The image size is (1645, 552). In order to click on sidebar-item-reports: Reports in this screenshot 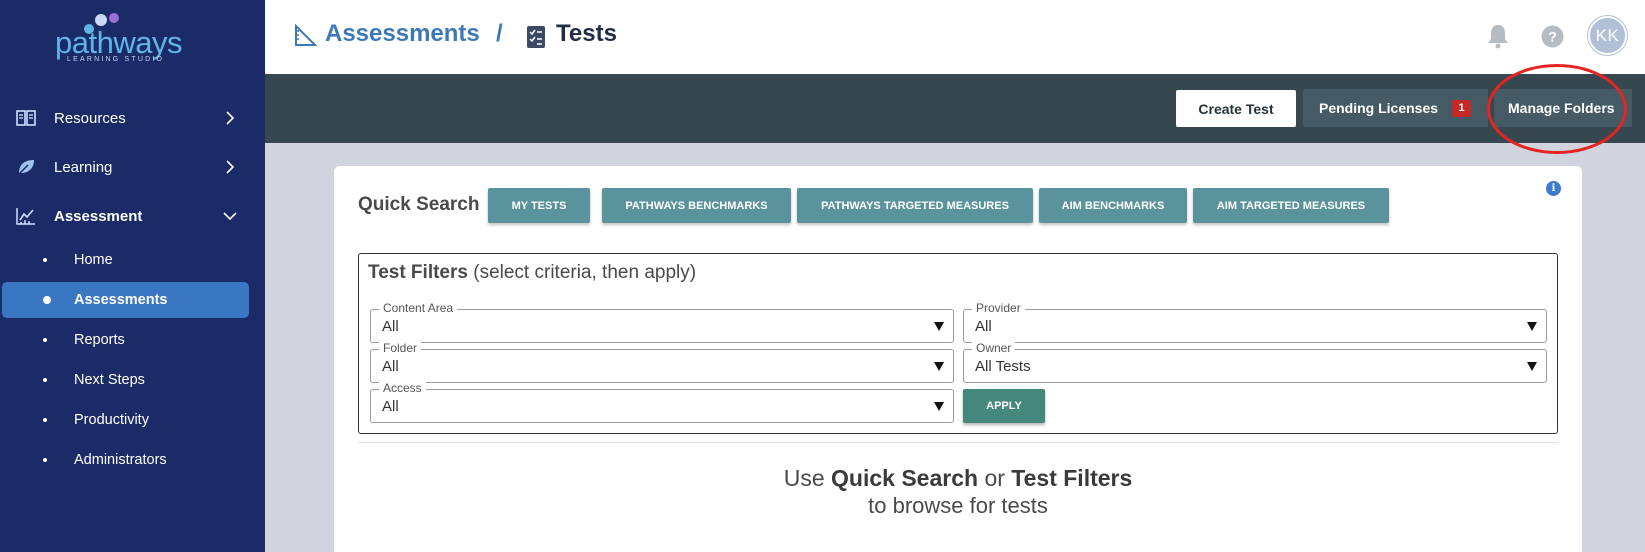, I will do `click(132, 340)`.